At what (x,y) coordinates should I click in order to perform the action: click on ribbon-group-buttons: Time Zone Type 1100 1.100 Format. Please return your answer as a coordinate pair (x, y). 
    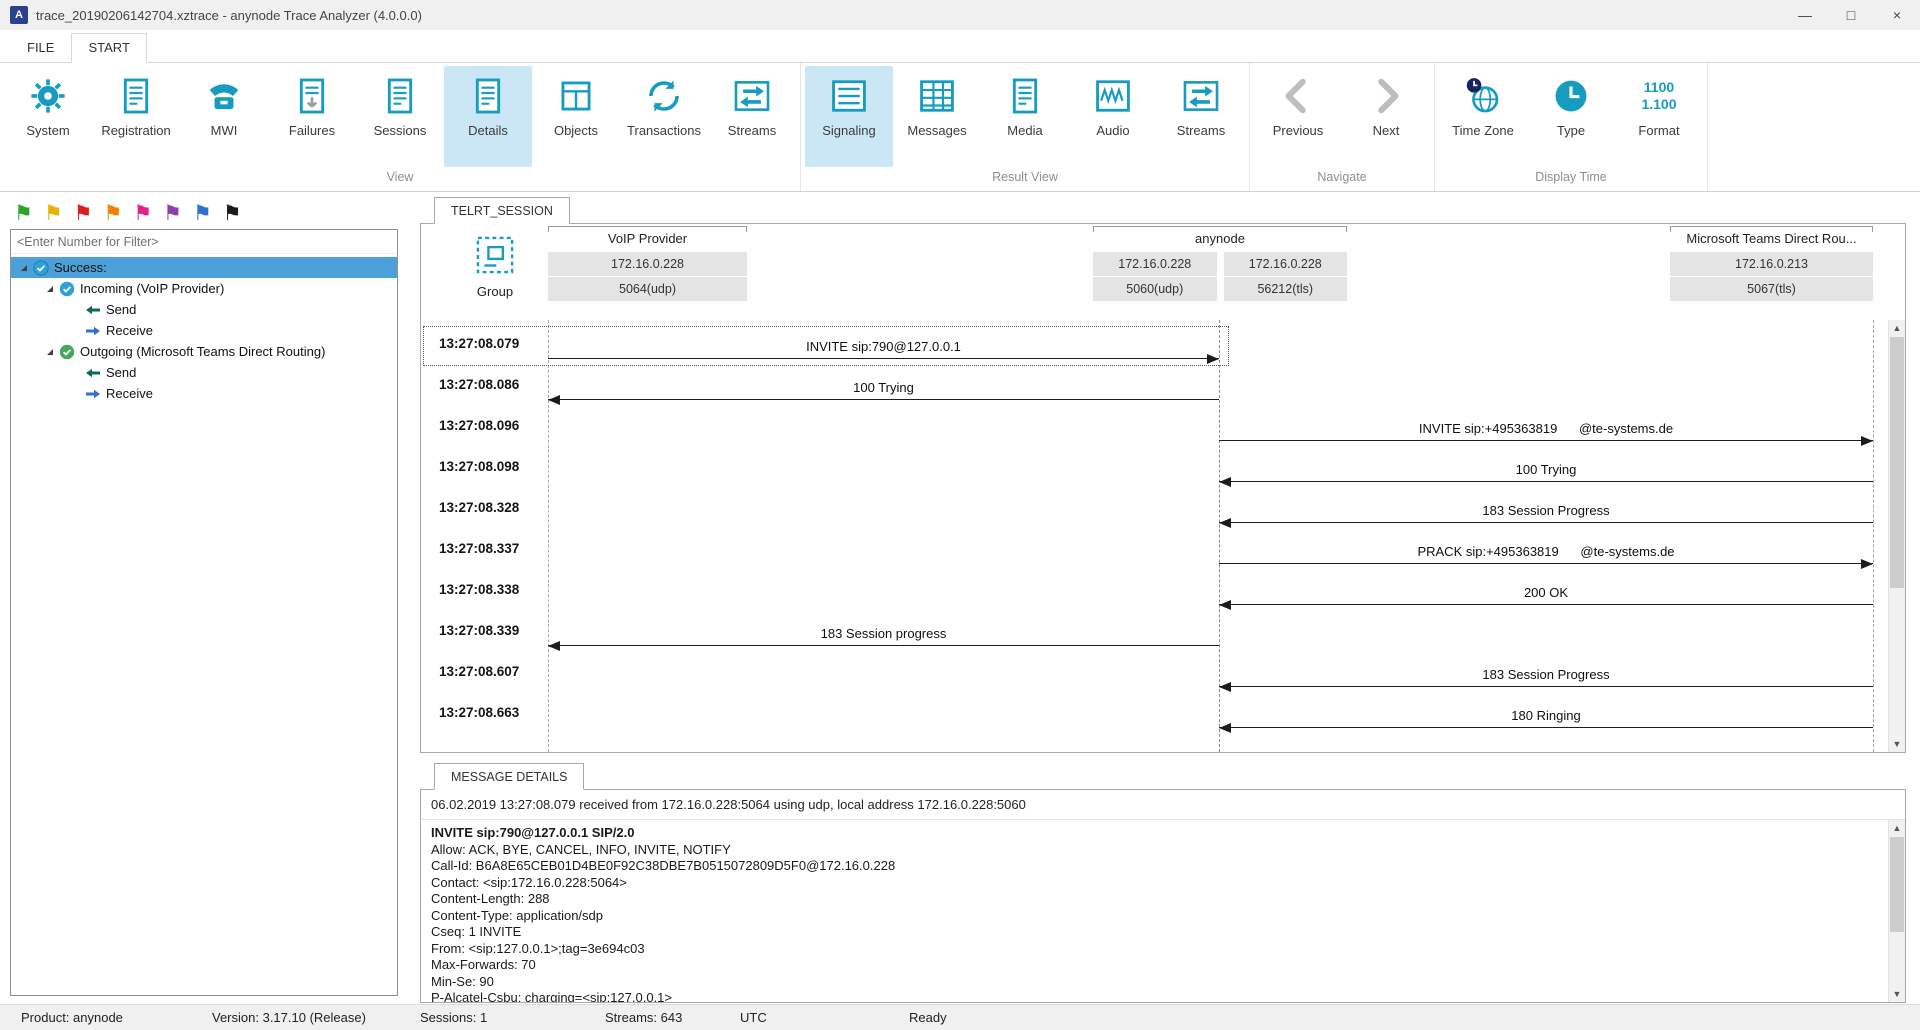
    Looking at the image, I should click on (1571, 115).